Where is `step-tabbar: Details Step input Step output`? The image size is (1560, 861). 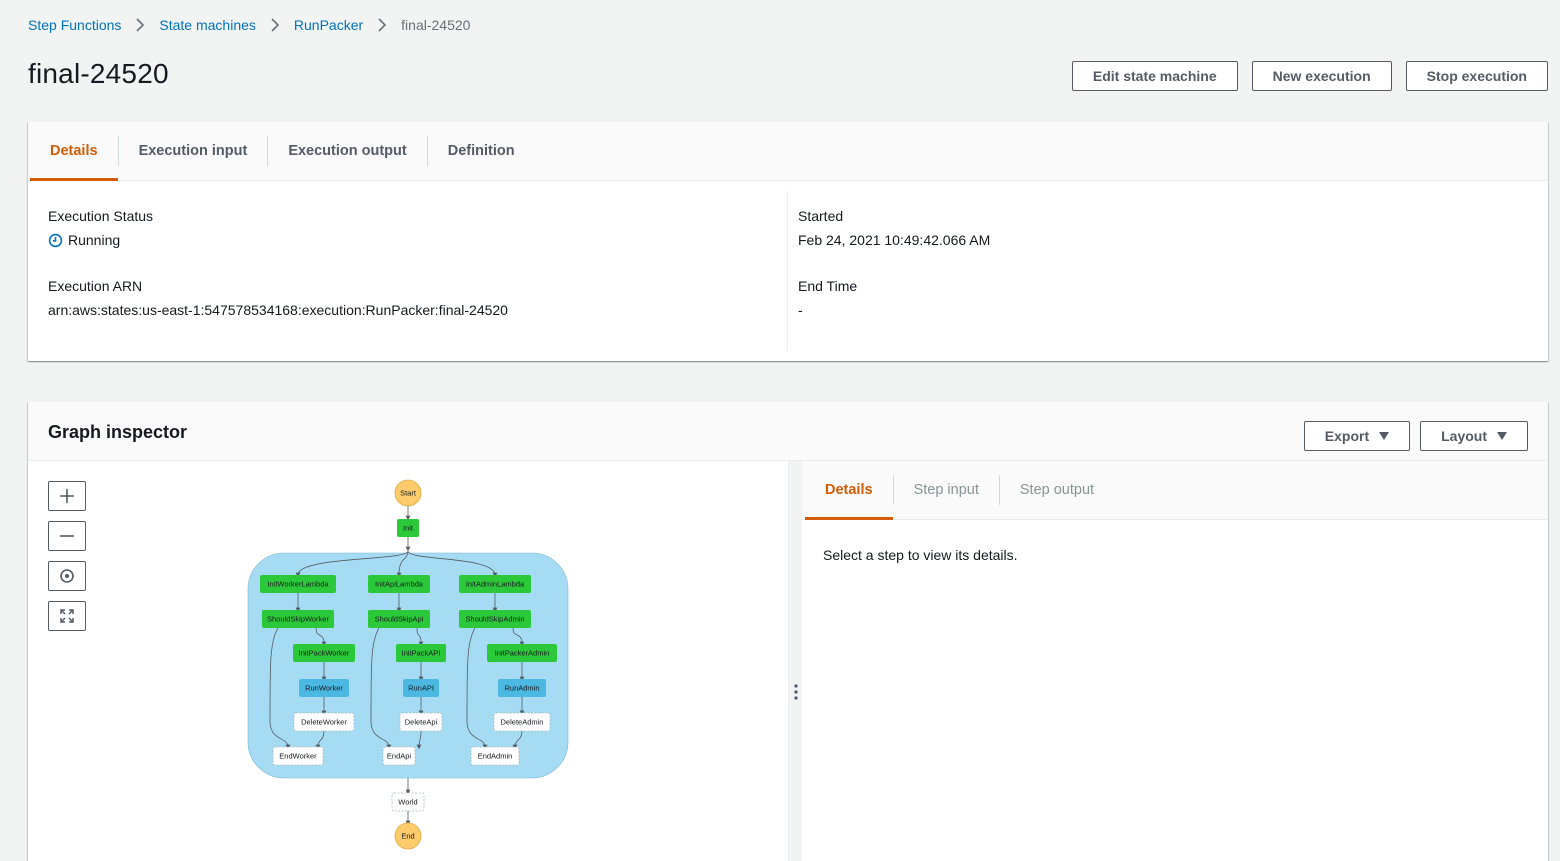
step-tabbar: Details Step input Step output is located at coordinates (1175, 490).